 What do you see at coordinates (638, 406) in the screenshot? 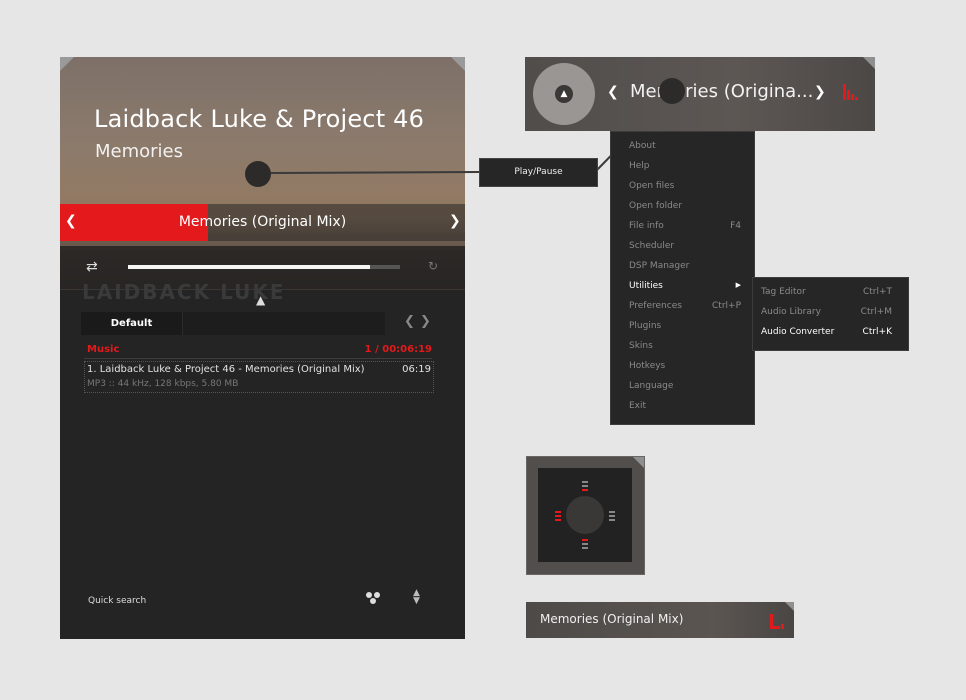
I see `menu-item-label: Exit` at bounding box center [638, 406].